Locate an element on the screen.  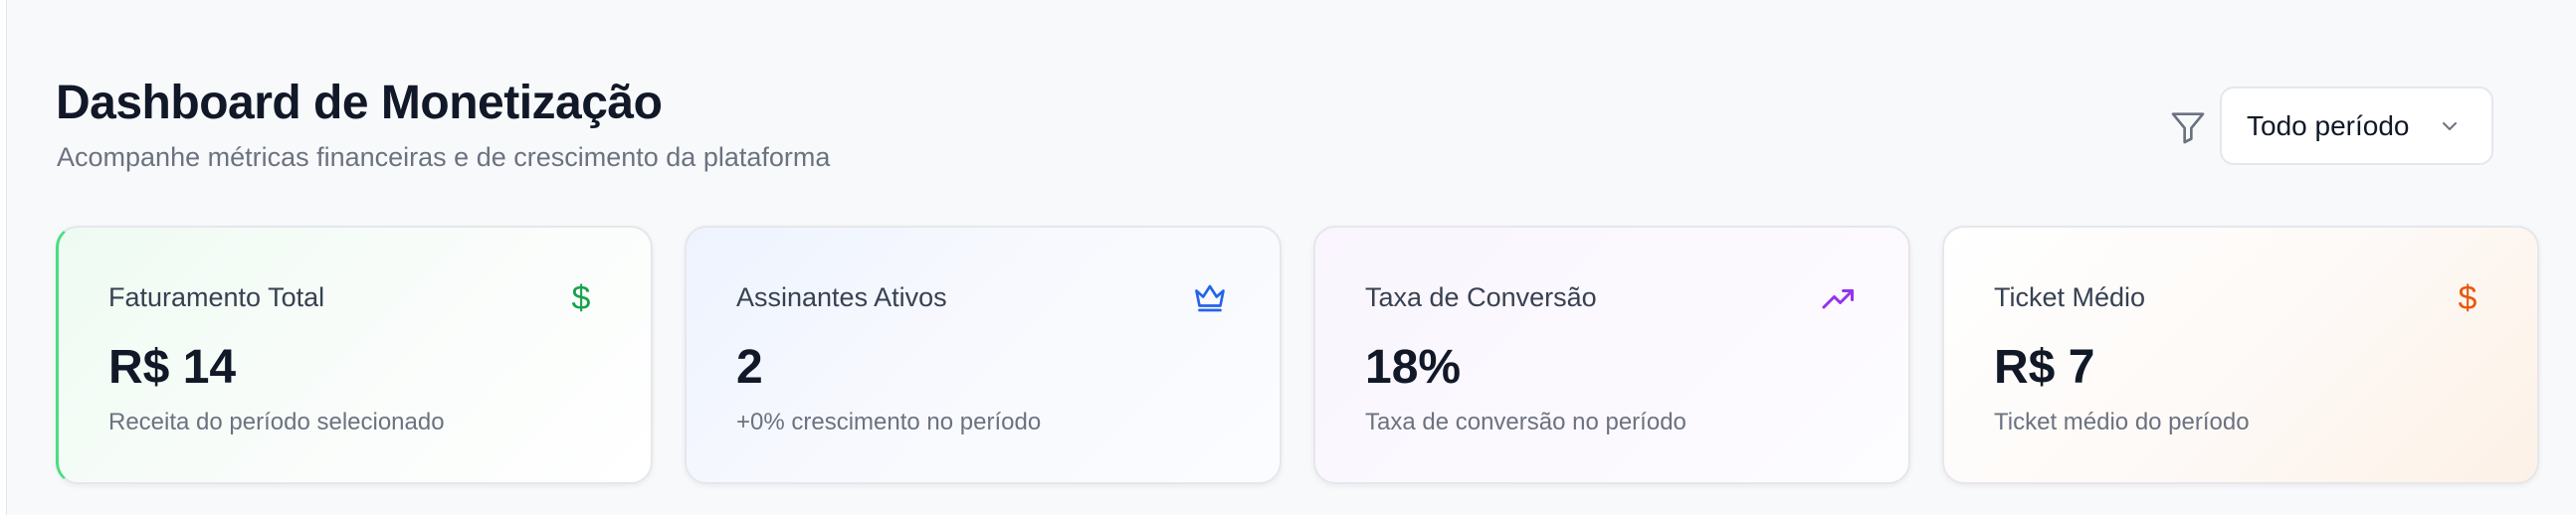
metric-card-description: Receita do período selecionado is located at coordinates (276, 422).